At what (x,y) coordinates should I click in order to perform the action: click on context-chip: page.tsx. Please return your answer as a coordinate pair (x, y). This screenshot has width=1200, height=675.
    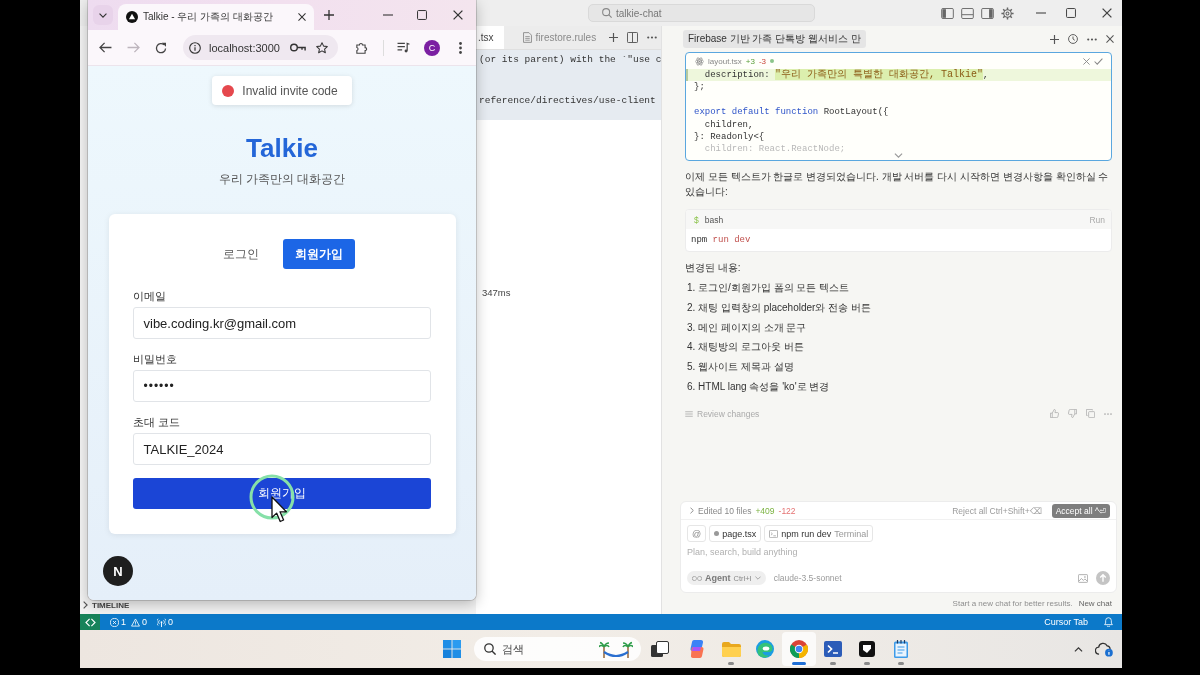
    Looking at the image, I should click on (735, 533).